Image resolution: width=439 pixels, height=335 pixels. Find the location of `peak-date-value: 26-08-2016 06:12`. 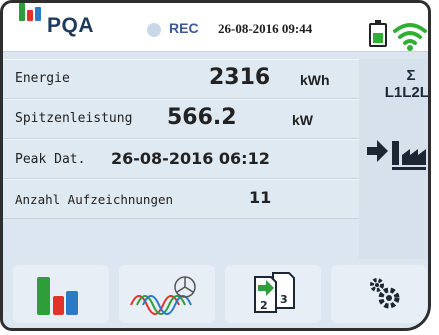

peak-date-value: 26-08-2016 06:12 is located at coordinates (190, 158).